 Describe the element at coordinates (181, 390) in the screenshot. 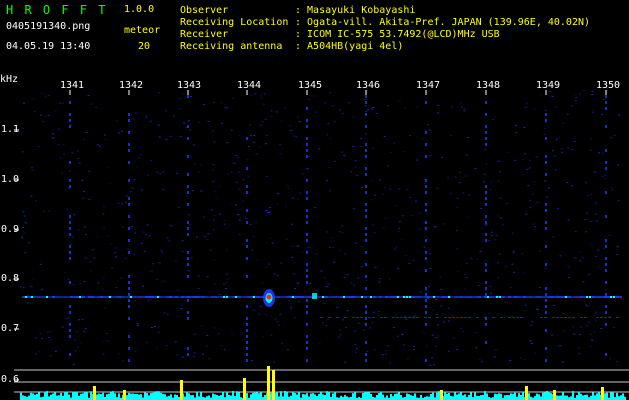

I see `strength-spike` at that location.